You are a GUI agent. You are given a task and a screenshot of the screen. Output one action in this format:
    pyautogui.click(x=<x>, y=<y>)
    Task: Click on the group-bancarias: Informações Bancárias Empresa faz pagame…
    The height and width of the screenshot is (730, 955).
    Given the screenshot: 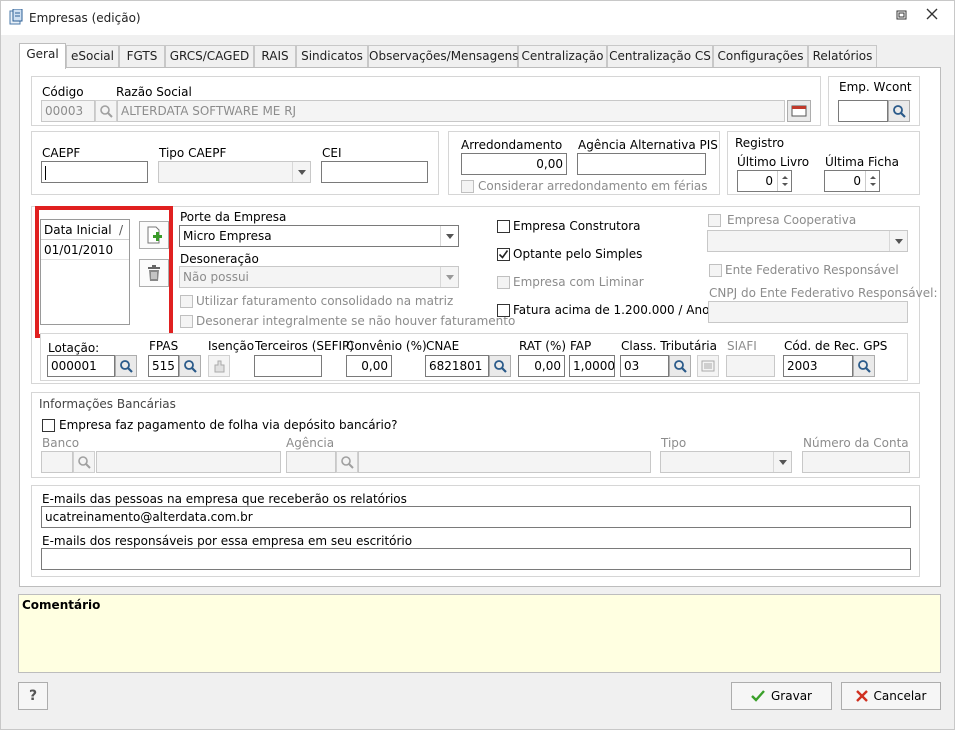 What is the action you would take?
    pyautogui.click(x=475, y=435)
    